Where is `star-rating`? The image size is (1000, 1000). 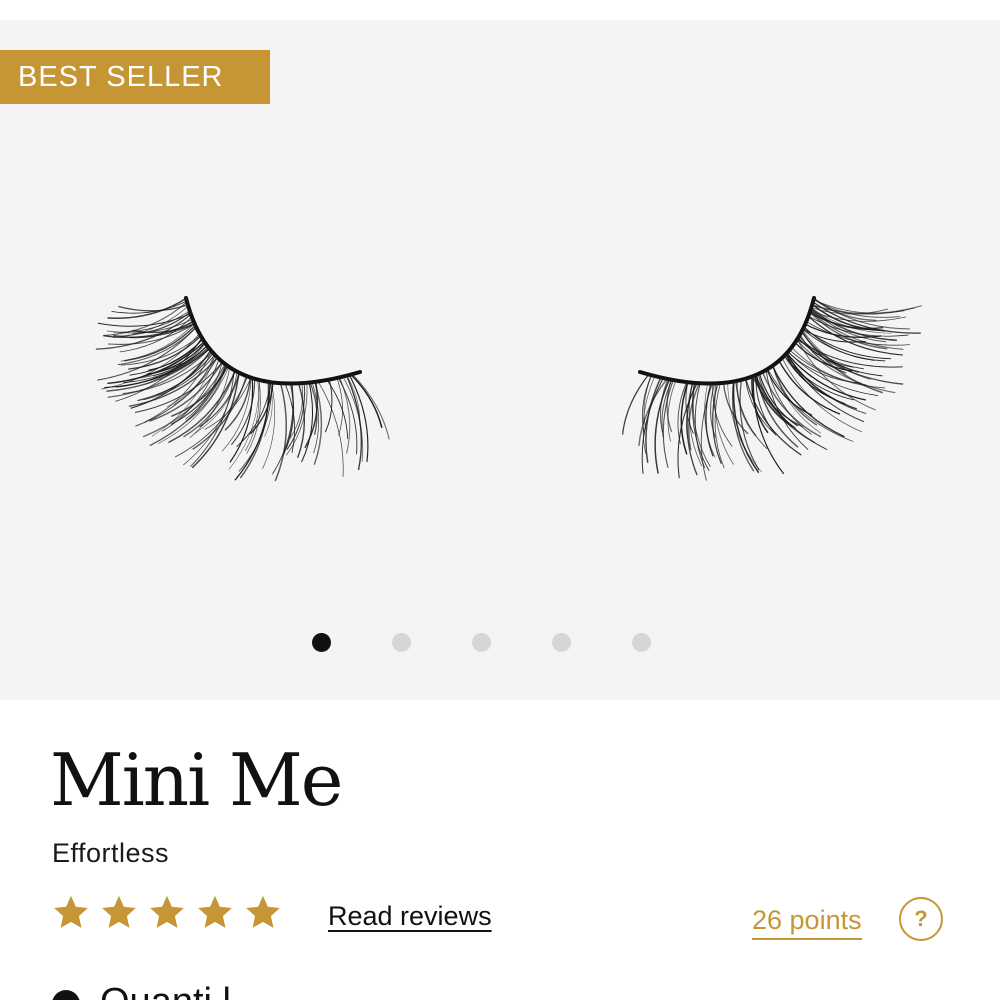 star-rating is located at coordinates (172, 912).